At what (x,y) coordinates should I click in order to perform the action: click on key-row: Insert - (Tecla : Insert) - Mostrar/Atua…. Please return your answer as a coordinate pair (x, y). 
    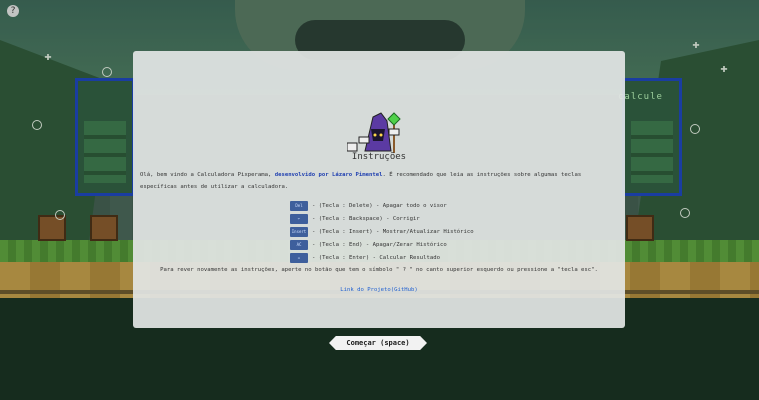
    Looking at the image, I should click on (382, 231).